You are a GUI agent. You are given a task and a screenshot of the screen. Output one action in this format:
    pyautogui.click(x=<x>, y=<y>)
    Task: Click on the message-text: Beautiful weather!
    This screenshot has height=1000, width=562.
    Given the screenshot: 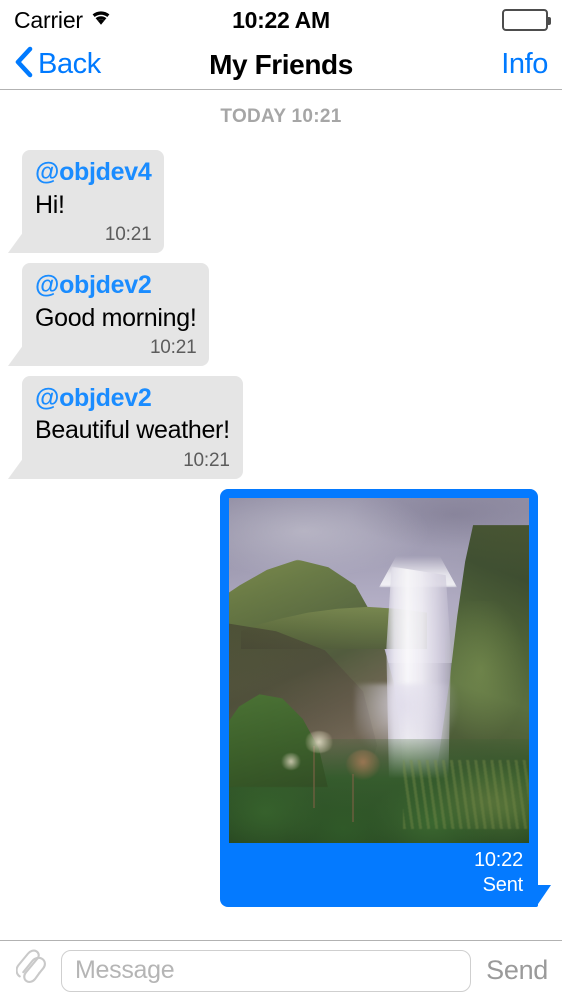 What is the action you would take?
    pyautogui.click(x=132, y=430)
    